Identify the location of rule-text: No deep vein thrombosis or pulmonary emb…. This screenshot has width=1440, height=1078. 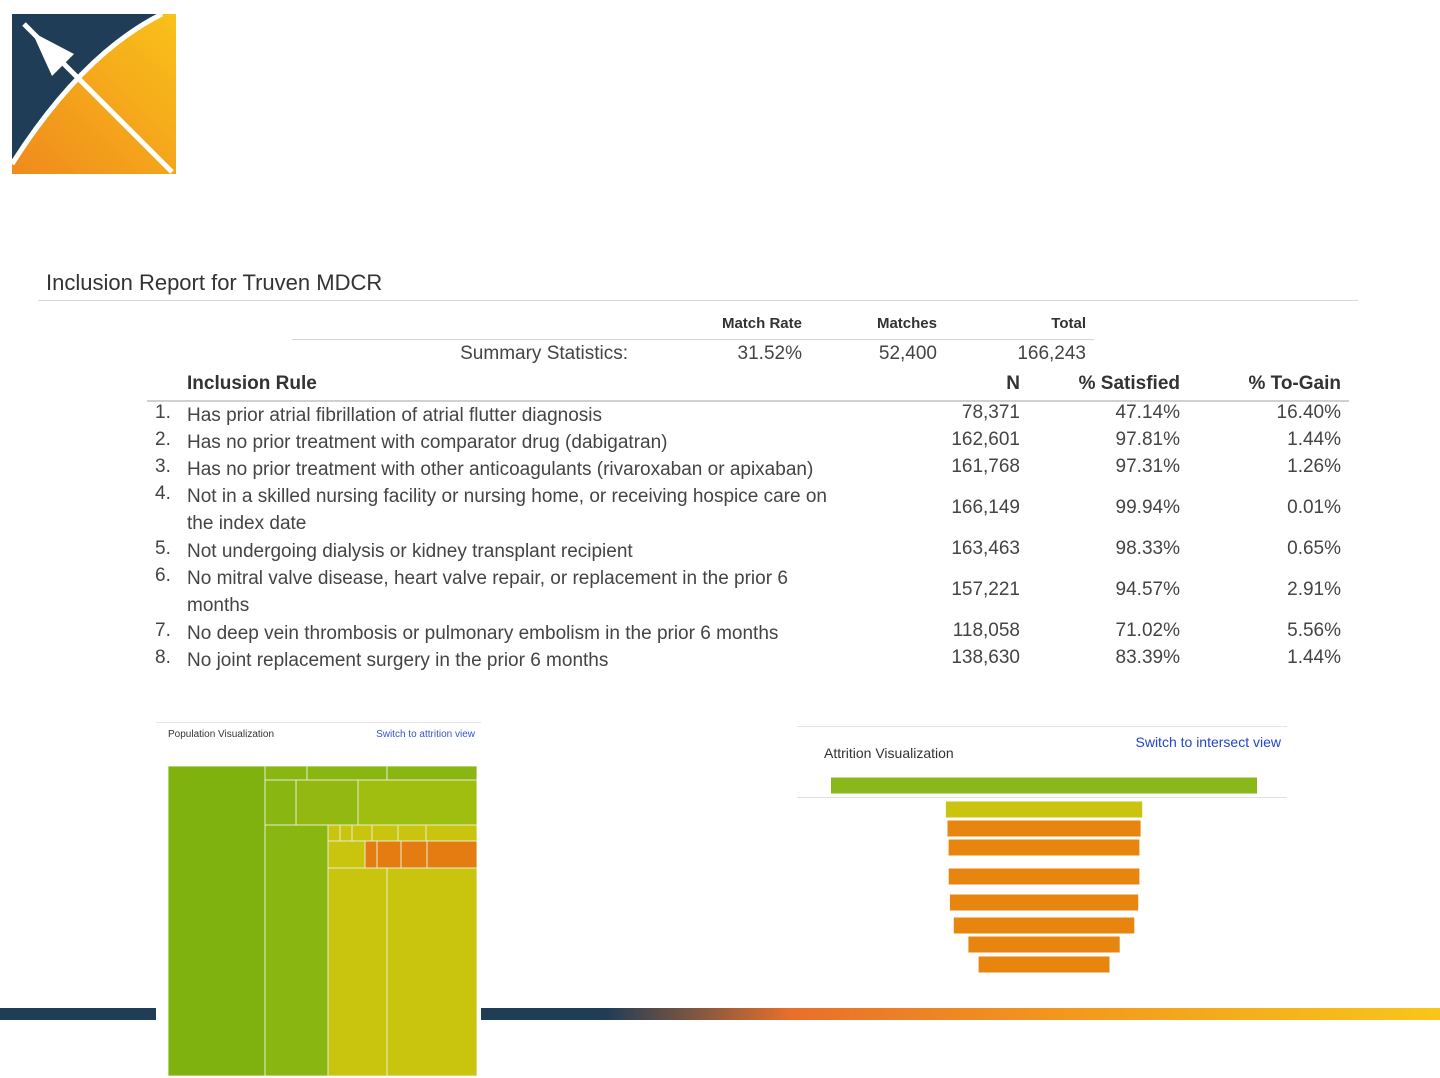
(483, 633).